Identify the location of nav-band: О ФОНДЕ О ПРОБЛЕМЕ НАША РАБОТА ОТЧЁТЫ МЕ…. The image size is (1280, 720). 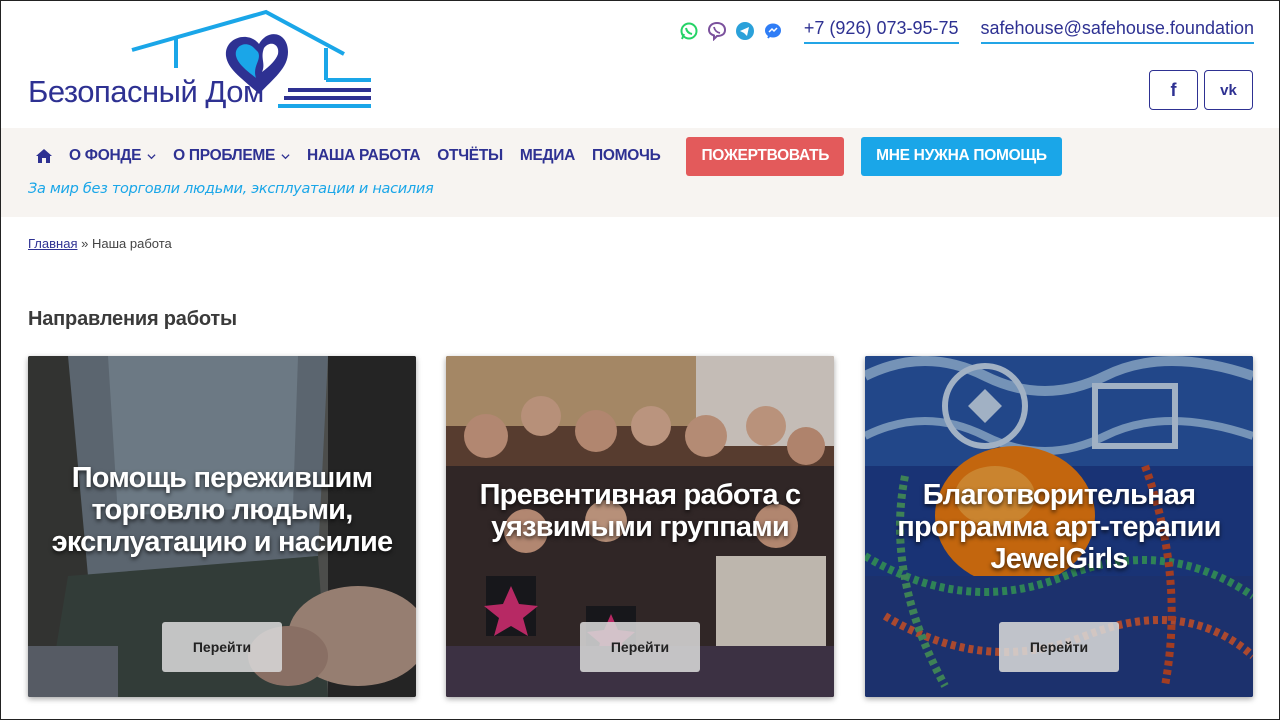
(640, 172).